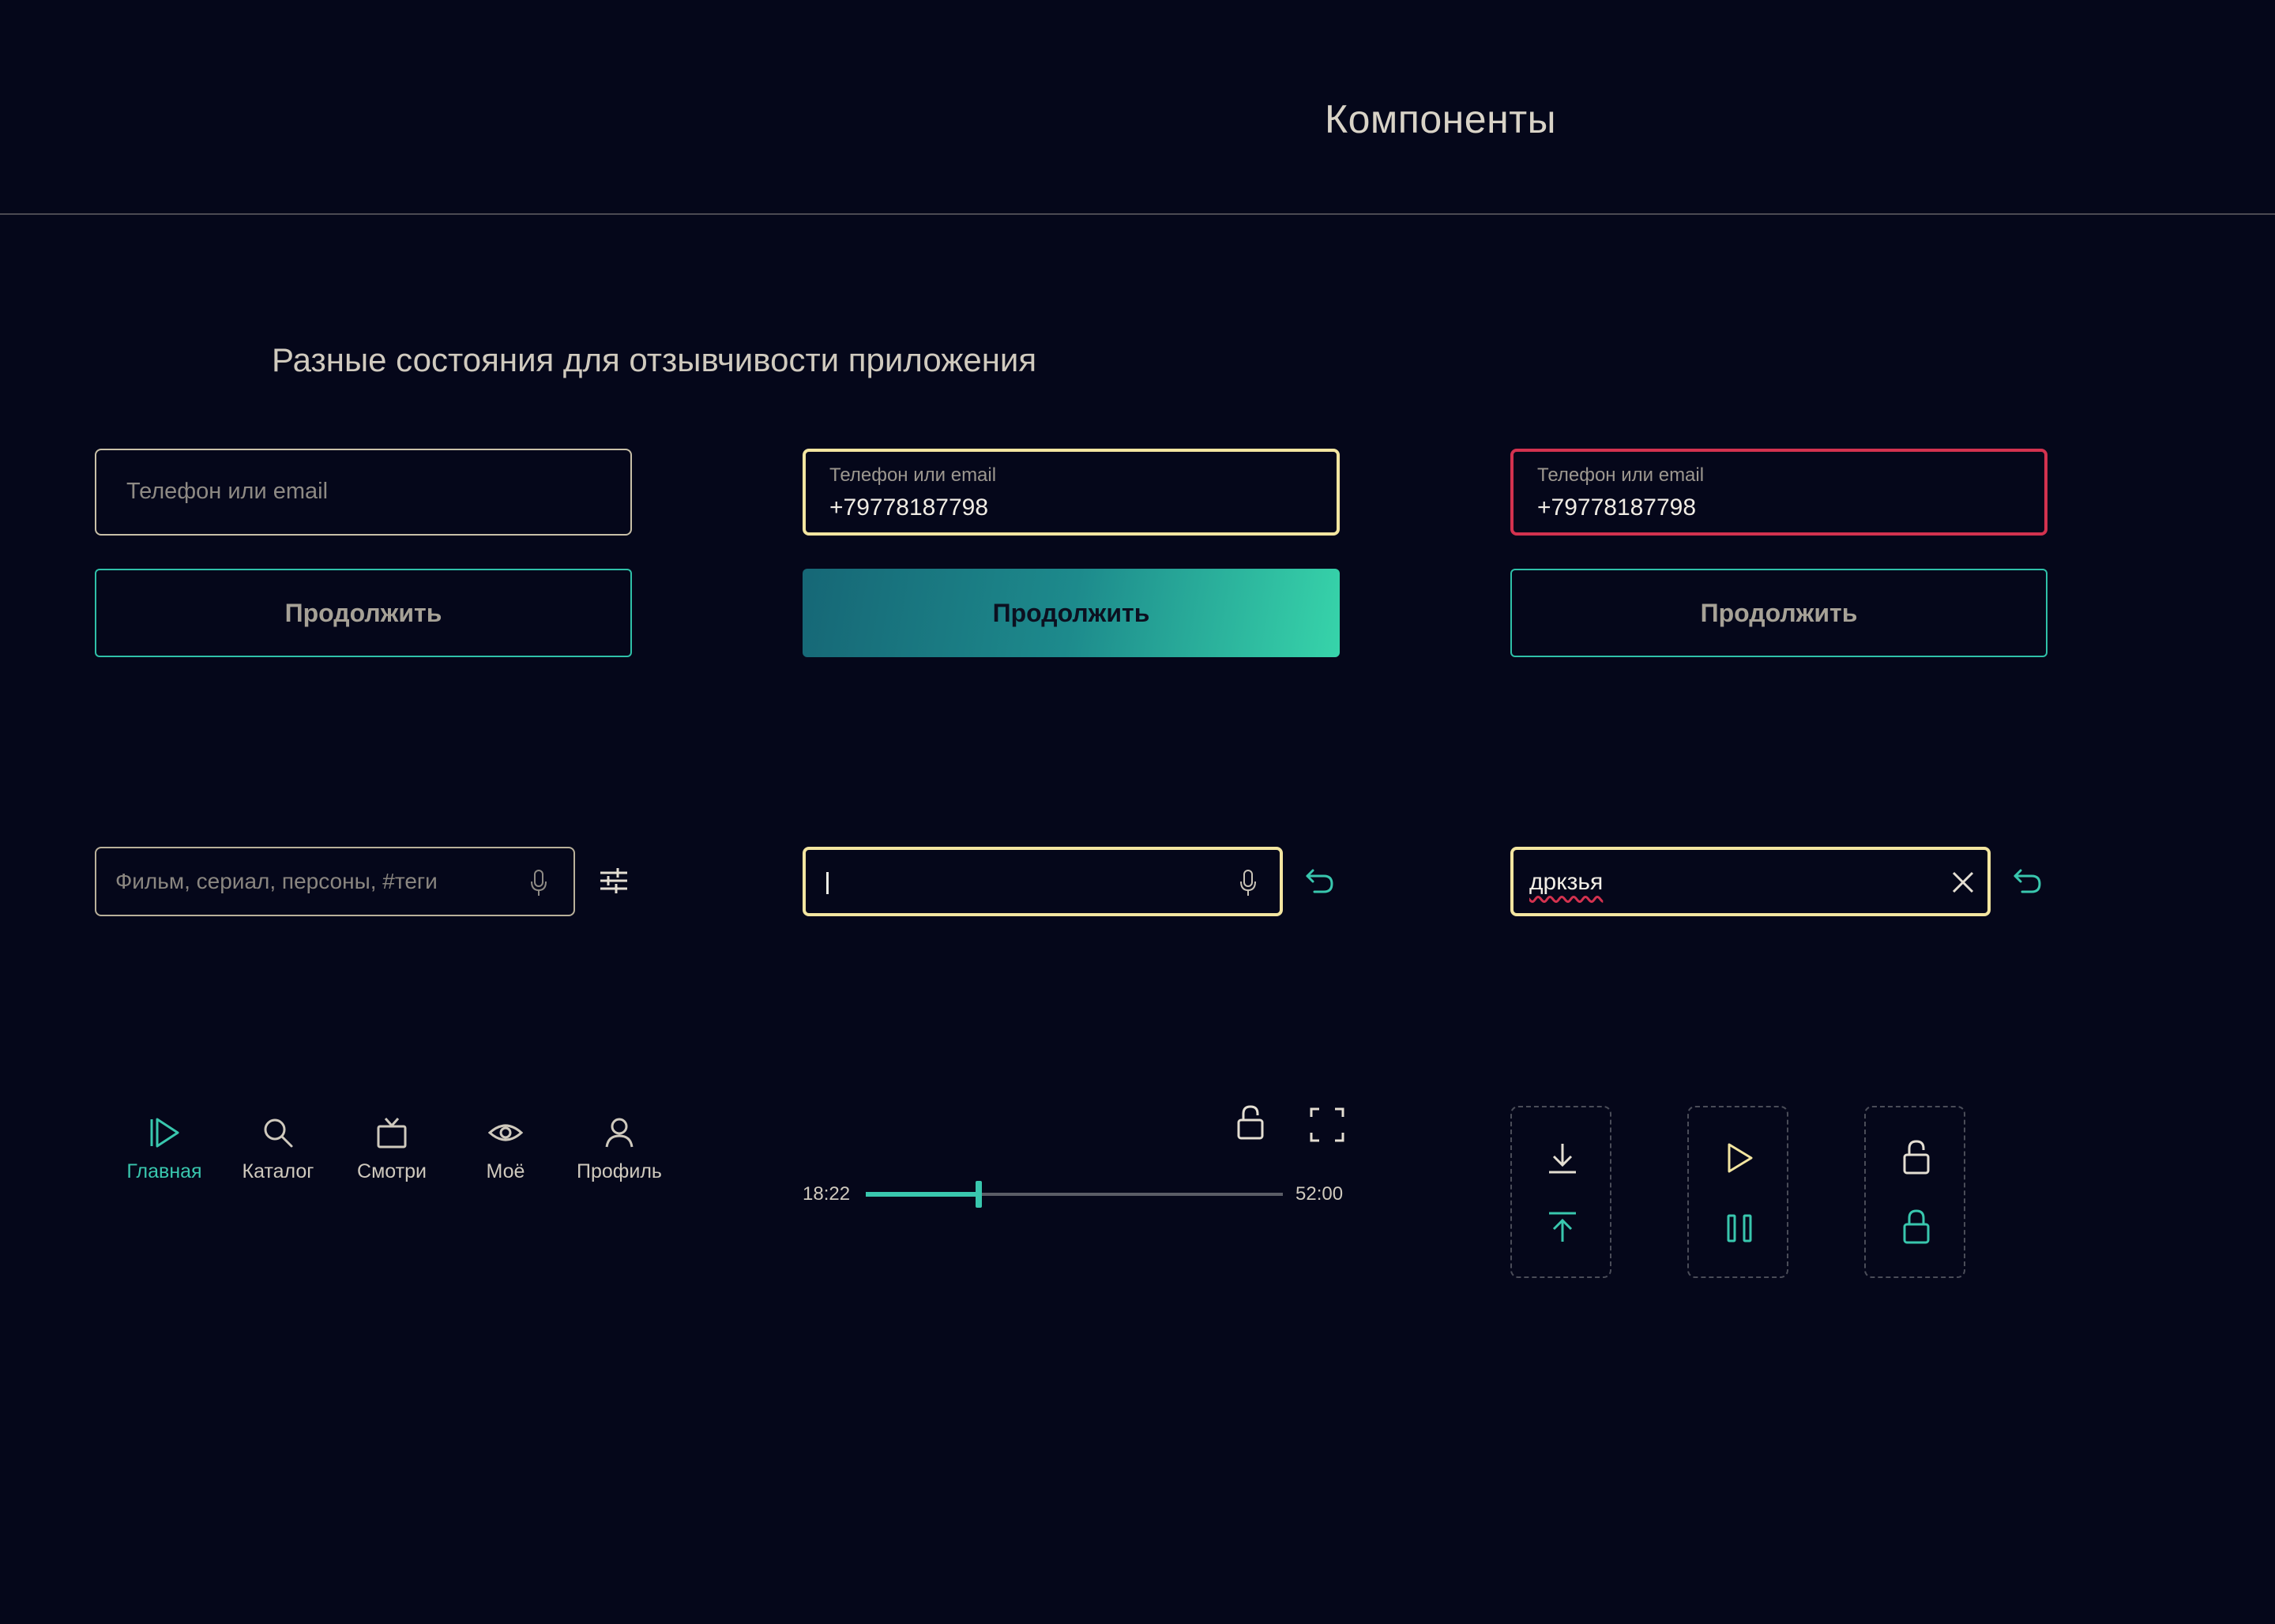 Image resolution: width=2275 pixels, height=1624 pixels. Describe the element at coordinates (164, 1149) in the screenshot. I see `nav-item-home: Главная` at that location.